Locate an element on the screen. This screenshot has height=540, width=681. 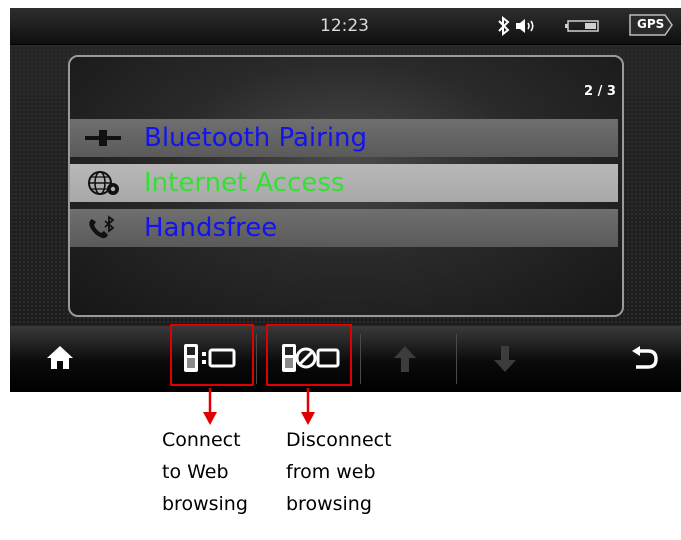
menu-item-bluetooth-pairing: Bluetooth Pairing is located at coordinates (344, 138).